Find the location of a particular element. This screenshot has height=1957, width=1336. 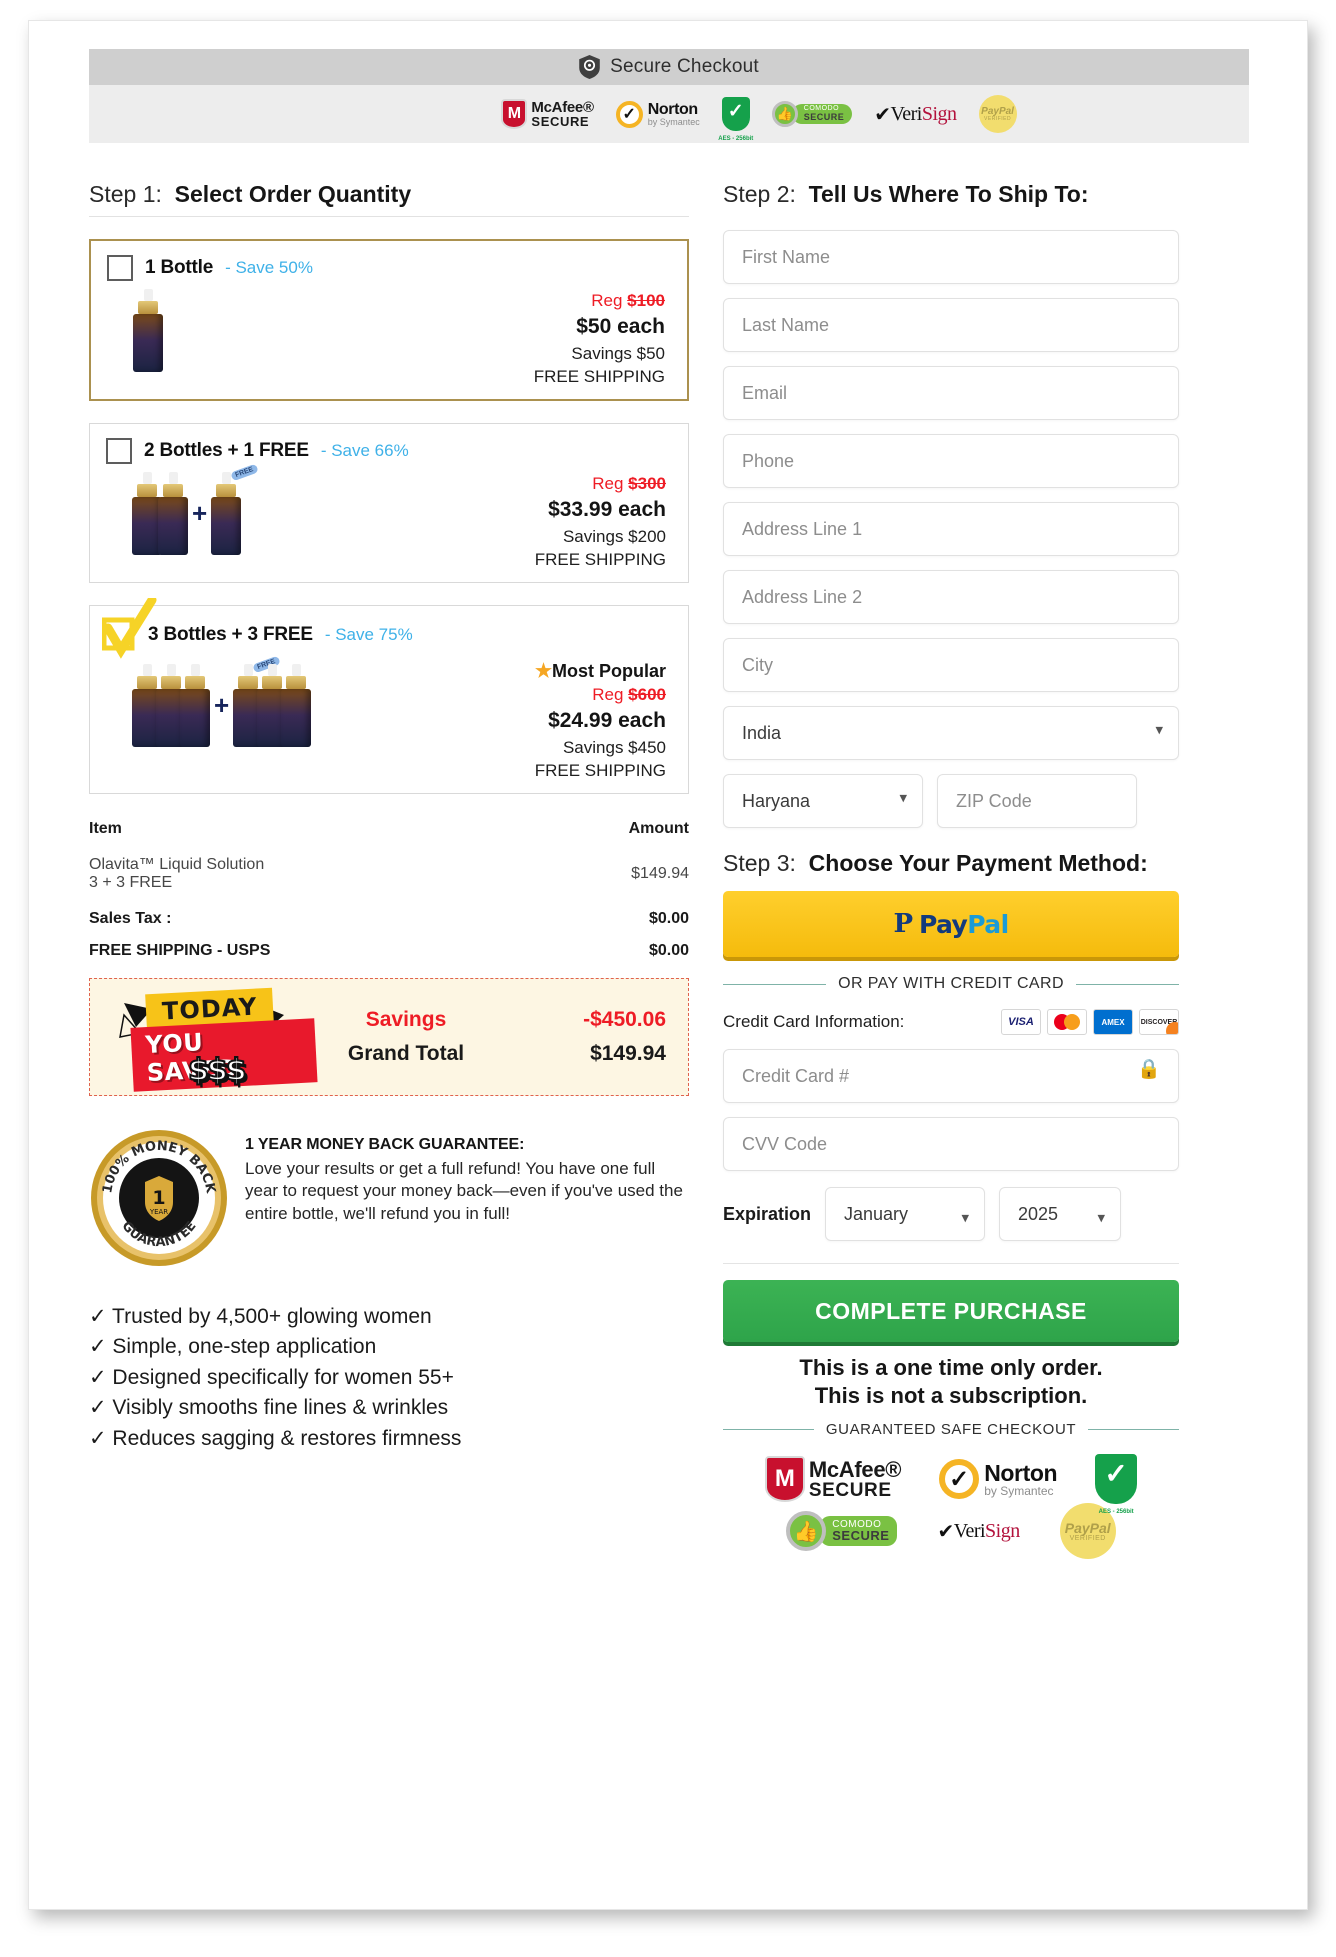

country-select-wrap: India ▾ is located at coordinates (951, 726).